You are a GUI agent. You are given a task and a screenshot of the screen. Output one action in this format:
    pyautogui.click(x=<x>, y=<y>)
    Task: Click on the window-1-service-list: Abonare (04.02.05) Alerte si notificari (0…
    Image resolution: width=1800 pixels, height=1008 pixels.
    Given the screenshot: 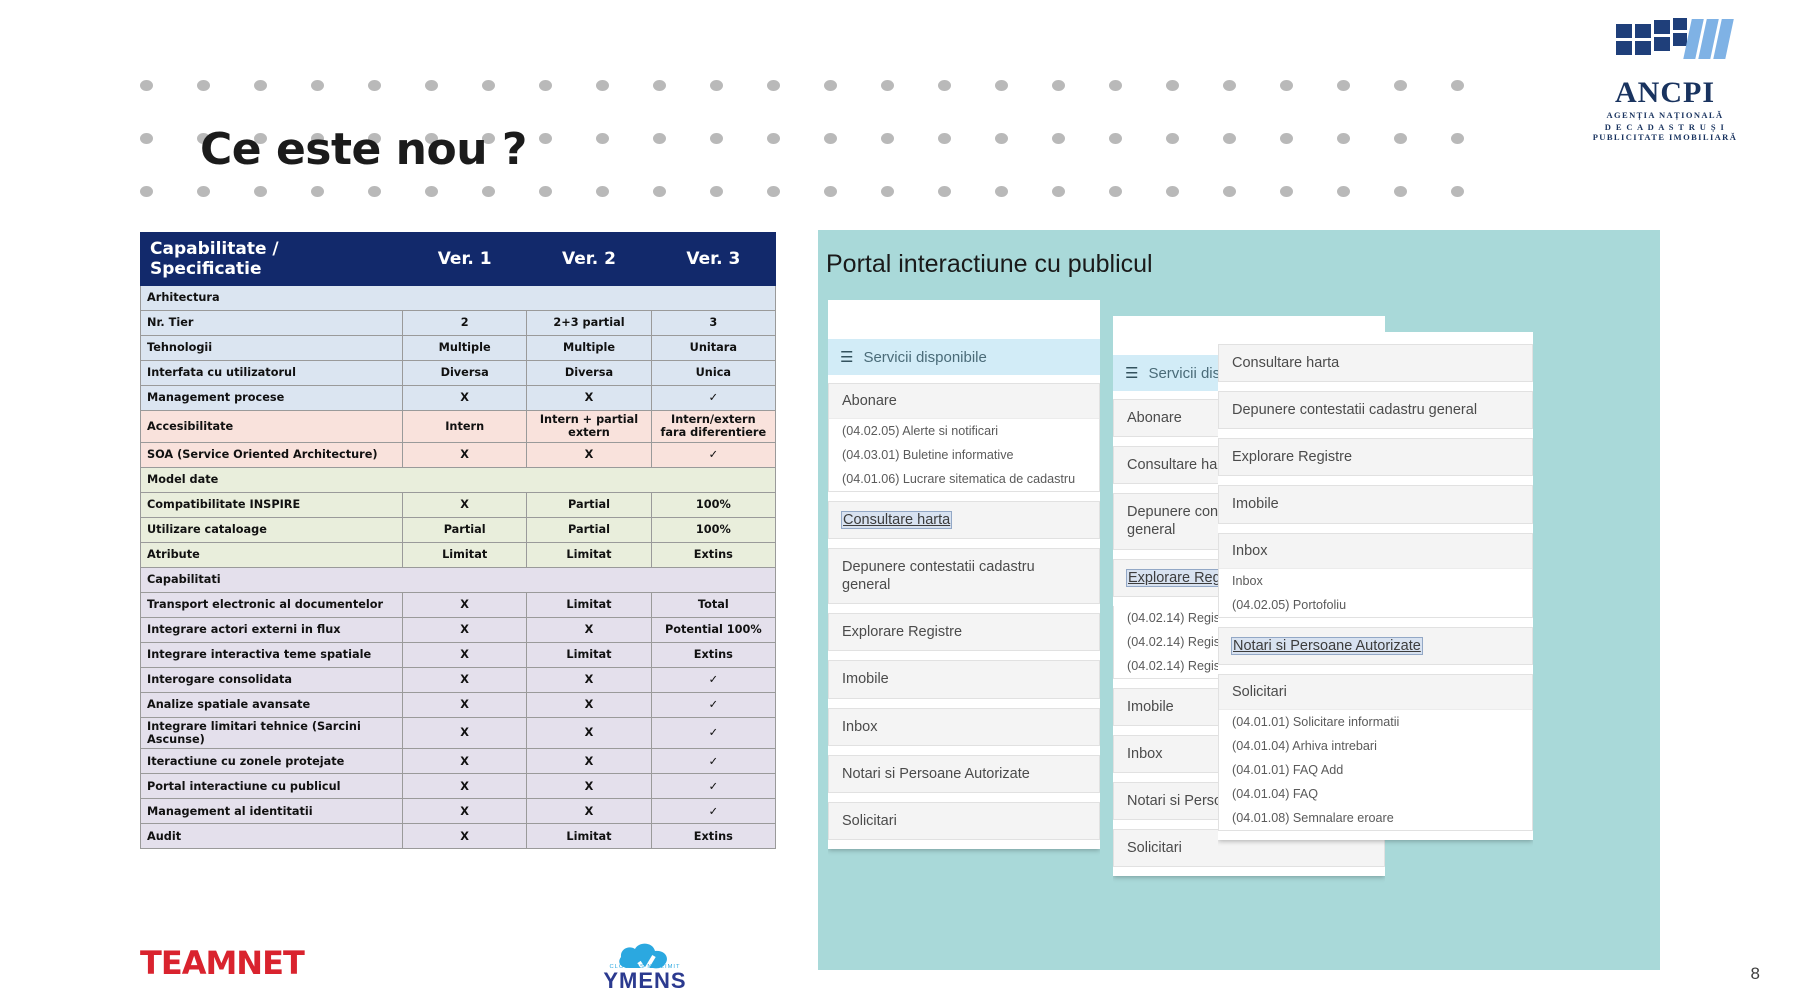 What is the action you would take?
    pyautogui.click(x=964, y=611)
    